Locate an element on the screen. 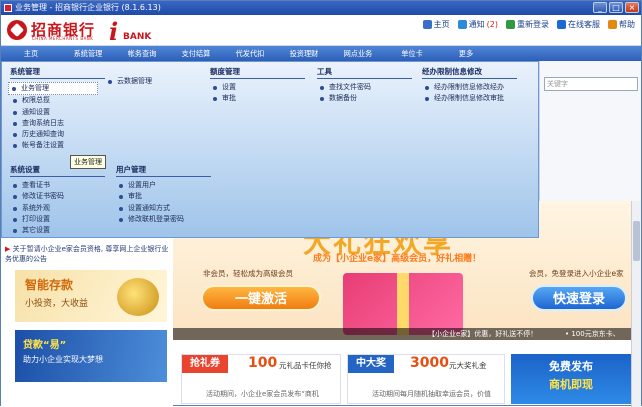 The image size is (642, 407). bank-logo-icon is located at coordinates (17, 30).